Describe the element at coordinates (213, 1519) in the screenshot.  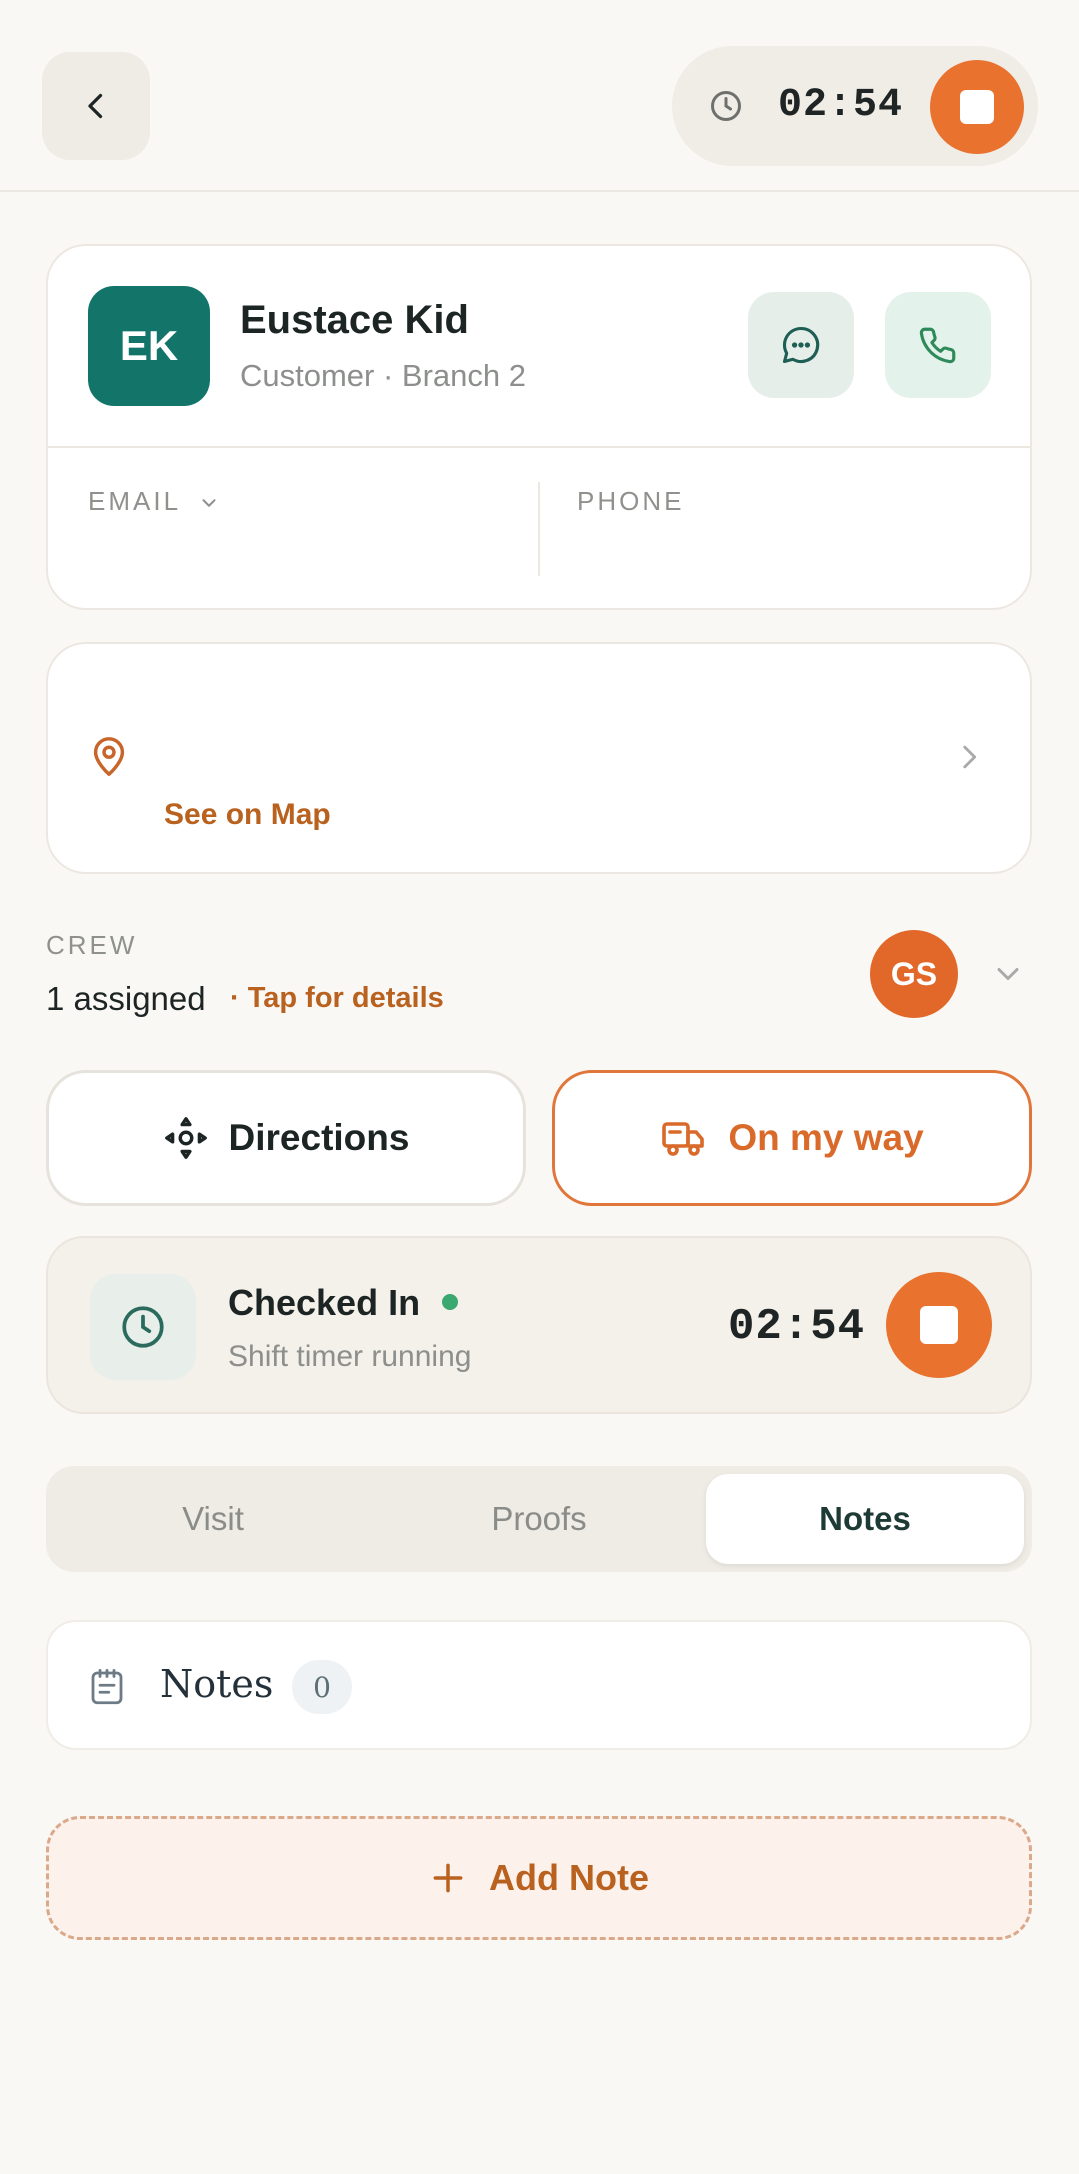
I see `tab-visit: Visit` at that location.